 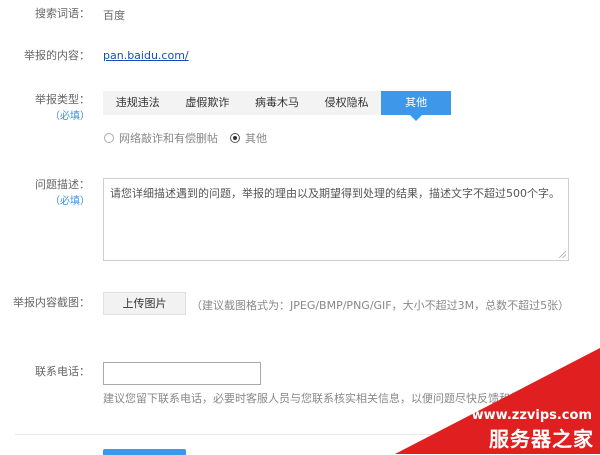 What do you see at coordinates (531, 415) in the screenshot?
I see `watermark-url: www.zzvips.com` at bounding box center [531, 415].